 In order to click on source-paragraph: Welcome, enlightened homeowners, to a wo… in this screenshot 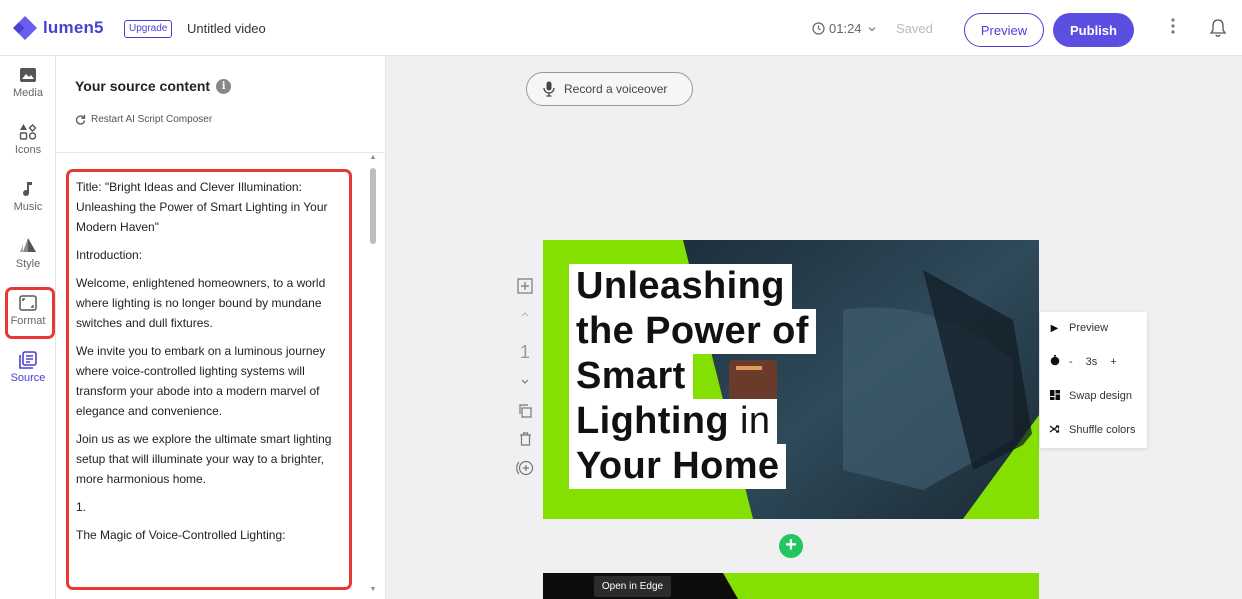, I will do `click(201, 303)`.